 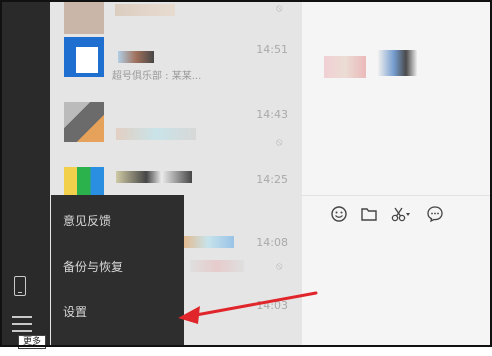 I want to click on chat-item: 14:43 ⦸, so click(x=176, y=133).